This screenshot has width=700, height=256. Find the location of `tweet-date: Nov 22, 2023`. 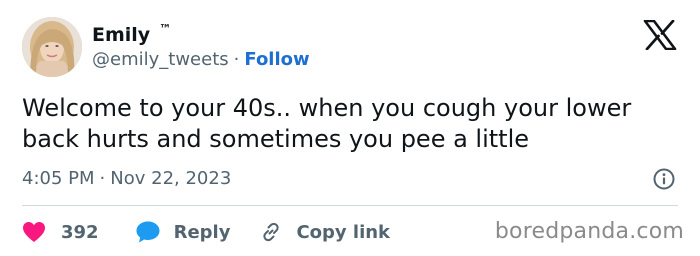

tweet-date: Nov 22, 2023 is located at coordinates (171, 178).